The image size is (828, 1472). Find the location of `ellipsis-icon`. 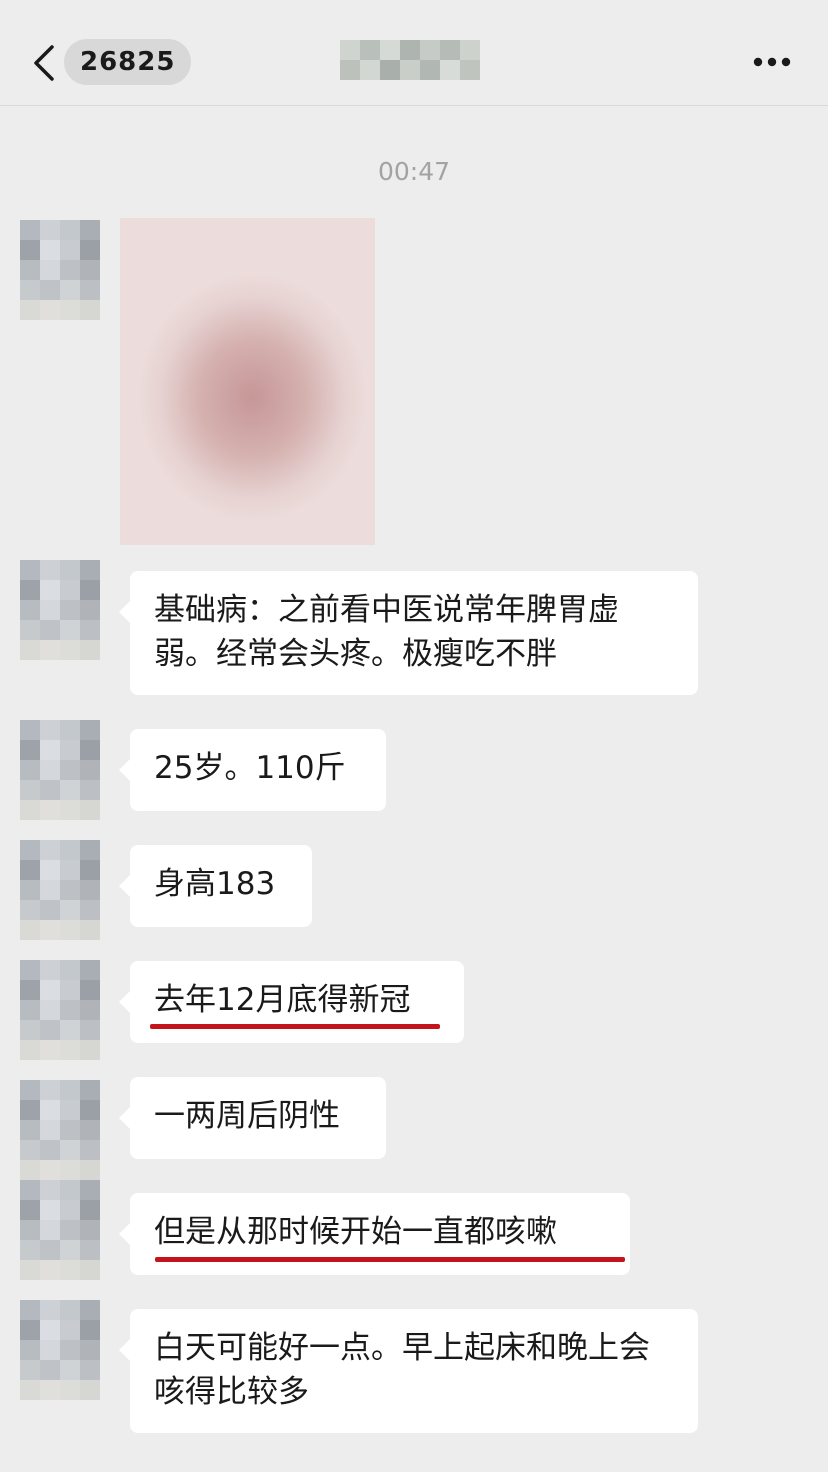

ellipsis-icon is located at coordinates (772, 62).